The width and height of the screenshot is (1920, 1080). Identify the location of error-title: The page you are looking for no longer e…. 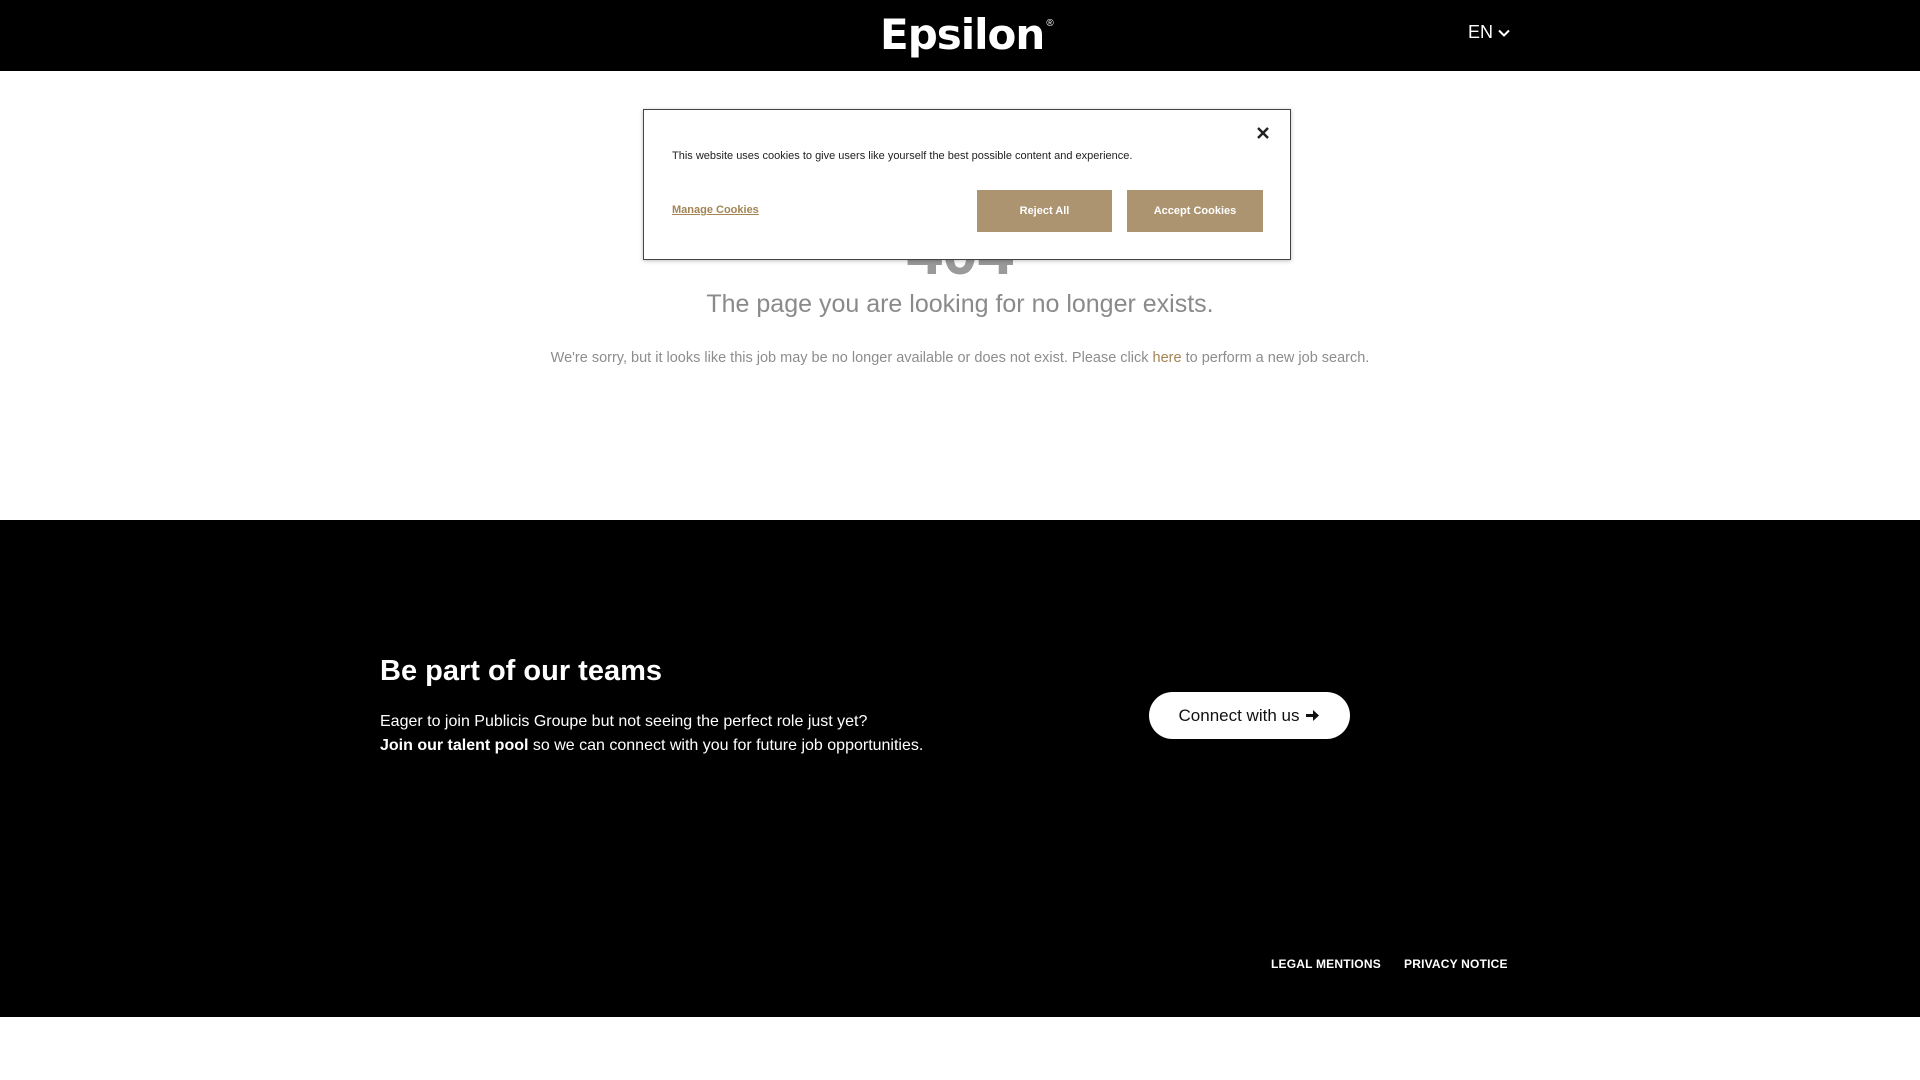
(960, 304).